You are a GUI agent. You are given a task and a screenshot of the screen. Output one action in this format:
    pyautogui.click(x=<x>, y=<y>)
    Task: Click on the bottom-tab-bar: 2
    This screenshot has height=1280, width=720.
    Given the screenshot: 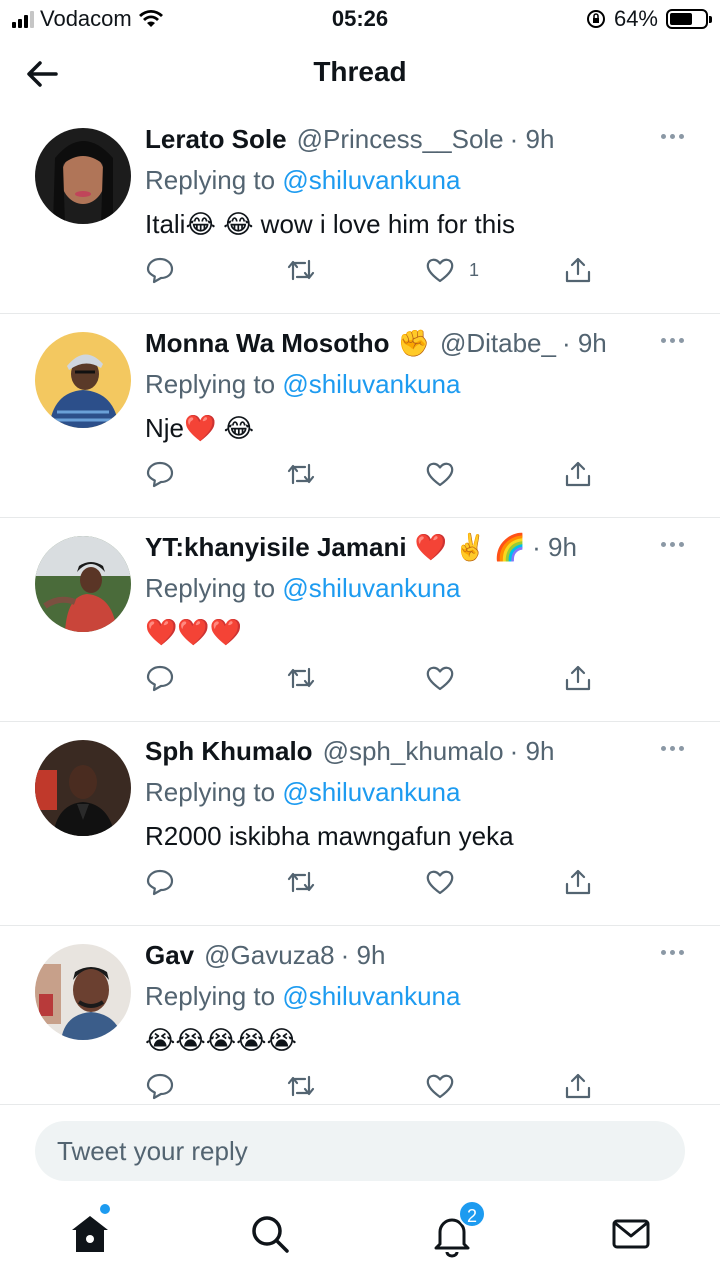 What is the action you would take?
    pyautogui.click(x=360, y=1238)
    